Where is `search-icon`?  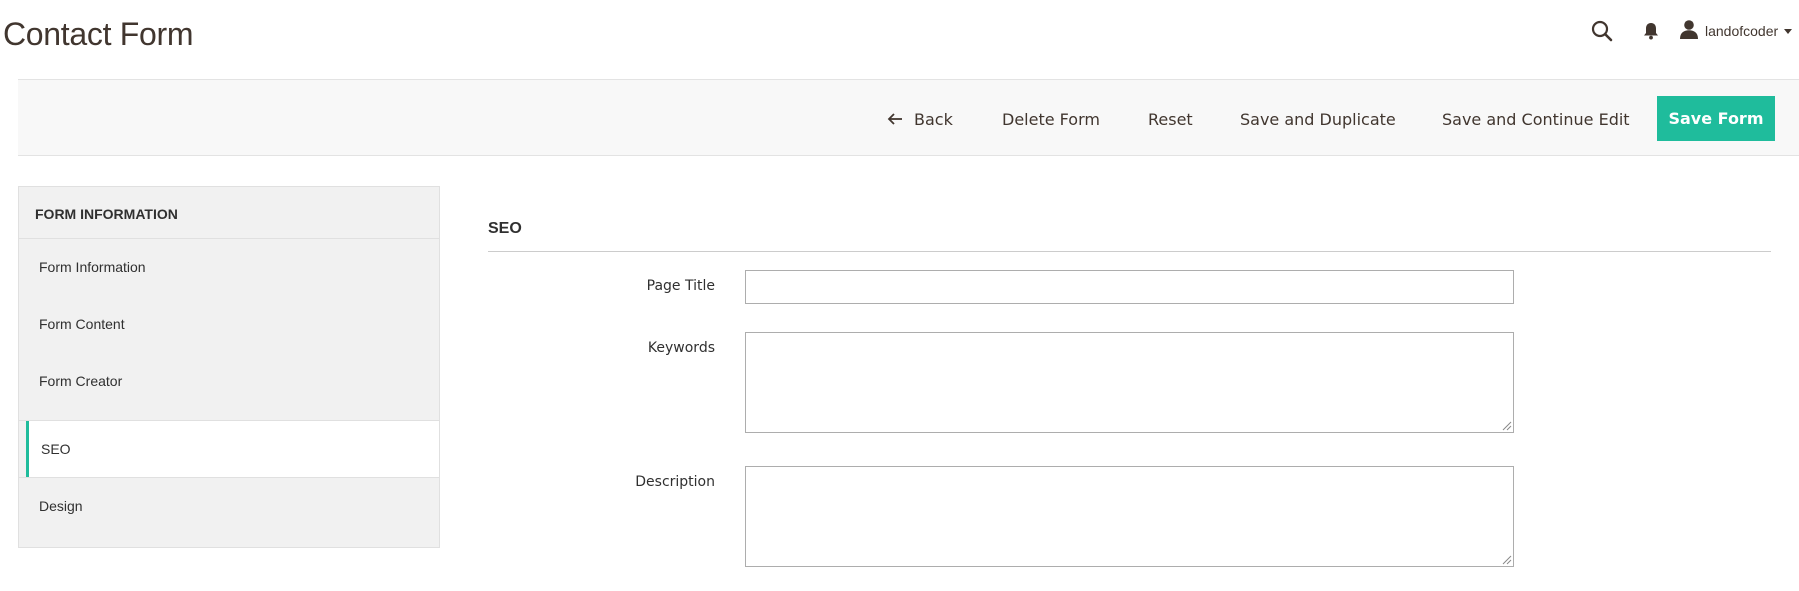 search-icon is located at coordinates (1602, 31).